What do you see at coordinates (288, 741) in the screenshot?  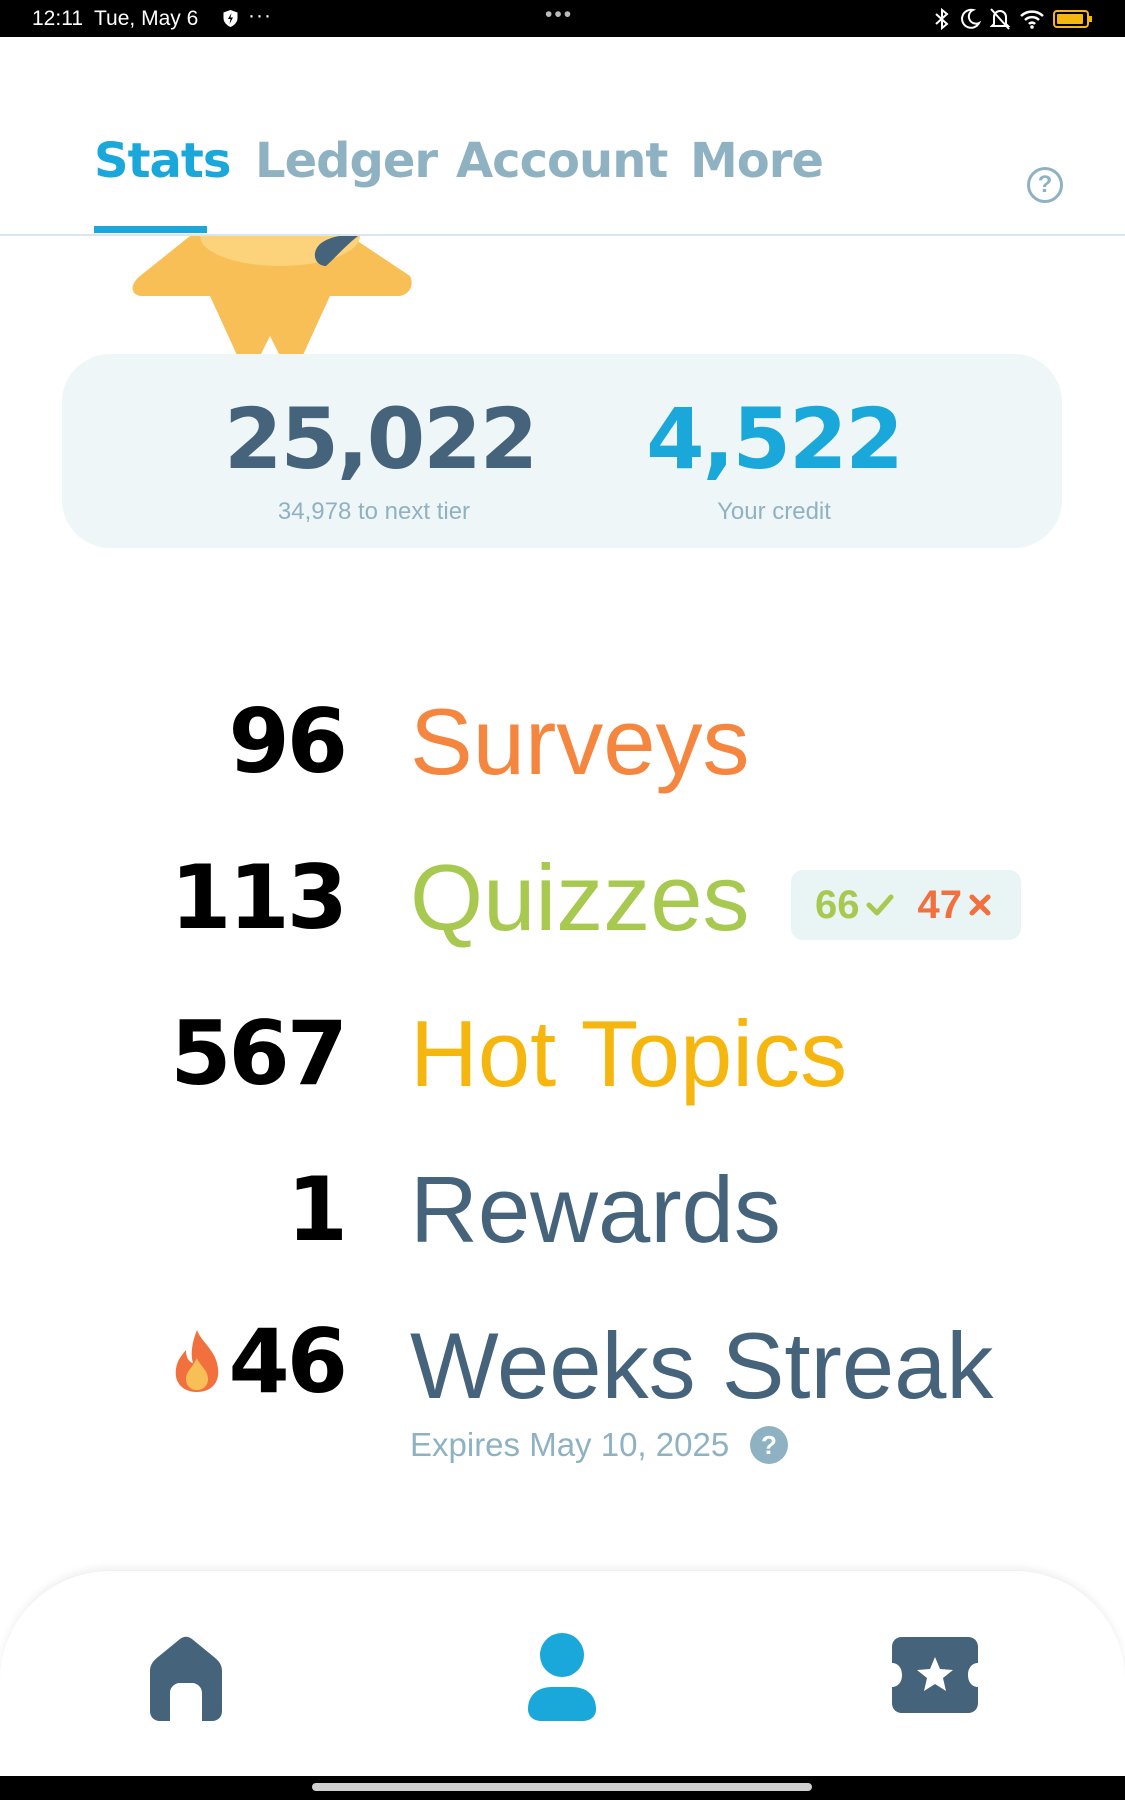 I see `surveys-count: 96` at bounding box center [288, 741].